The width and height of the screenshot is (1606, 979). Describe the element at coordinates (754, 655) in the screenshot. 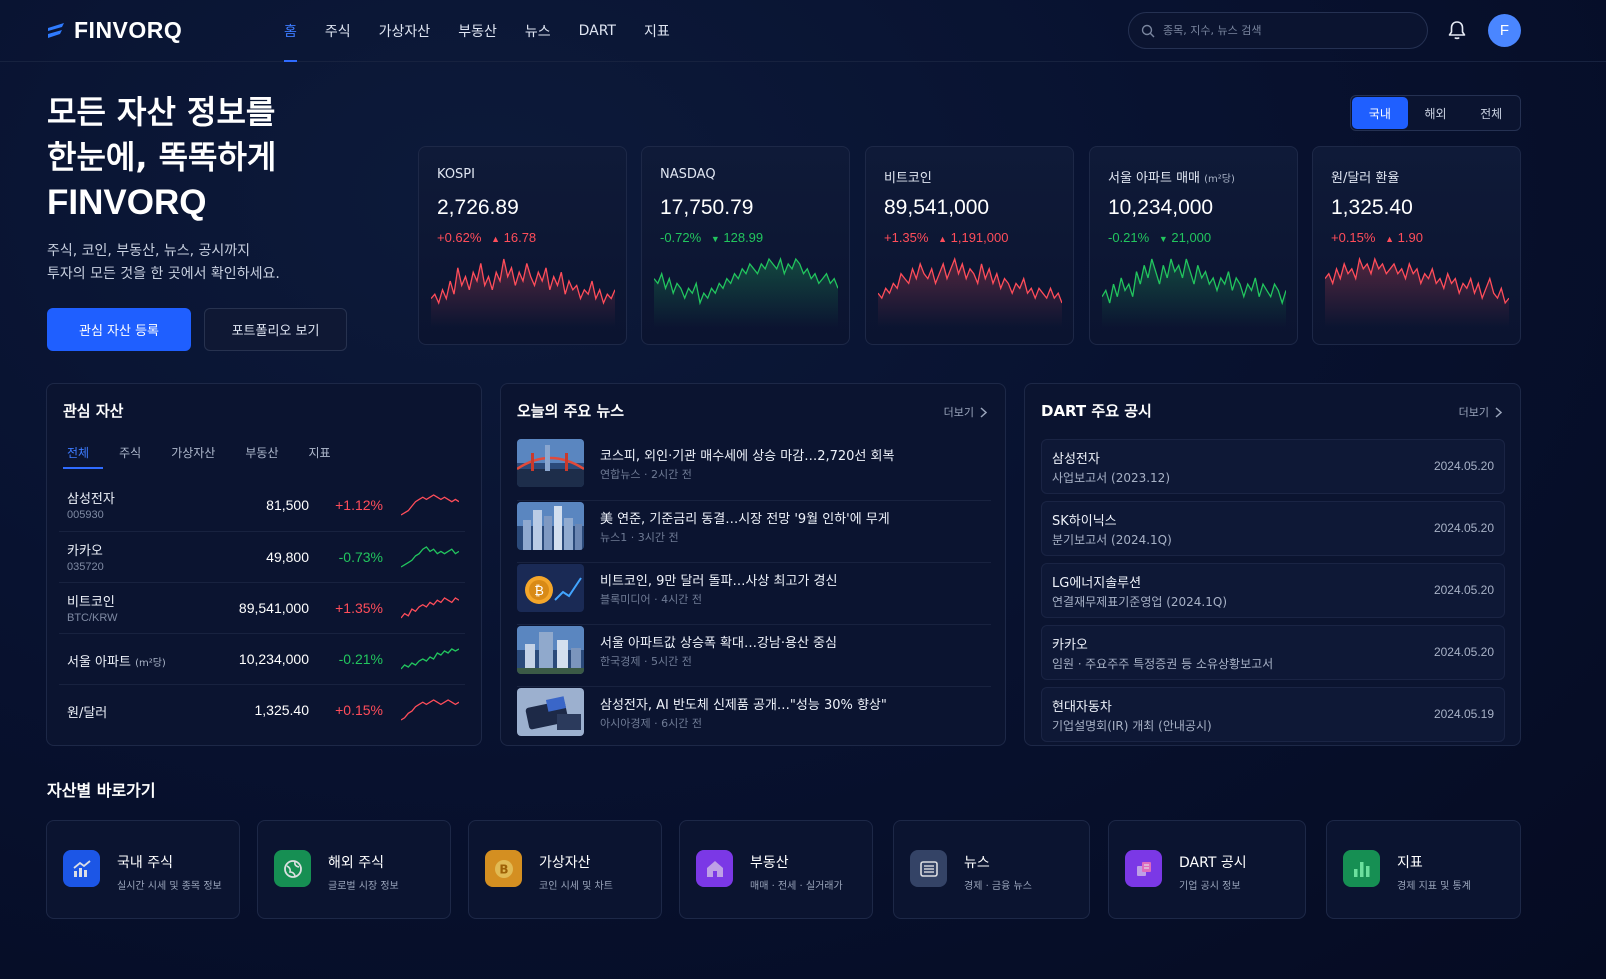

I see `news-item: 서울 아파트값 상승폭 확대…강남·용산 중심 한국경제 · 5시간 전` at that location.